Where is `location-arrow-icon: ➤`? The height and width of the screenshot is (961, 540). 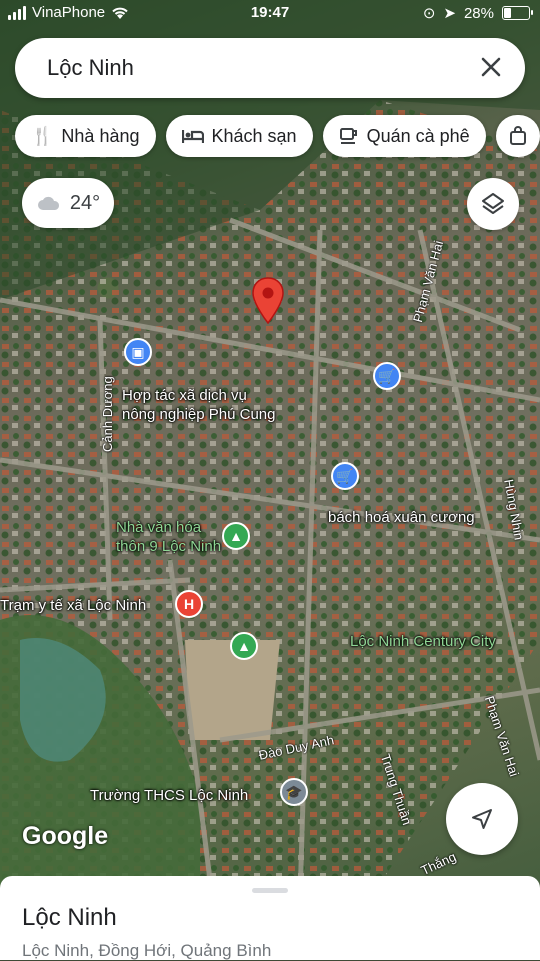 location-arrow-icon: ➤ is located at coordinates (449, 13).